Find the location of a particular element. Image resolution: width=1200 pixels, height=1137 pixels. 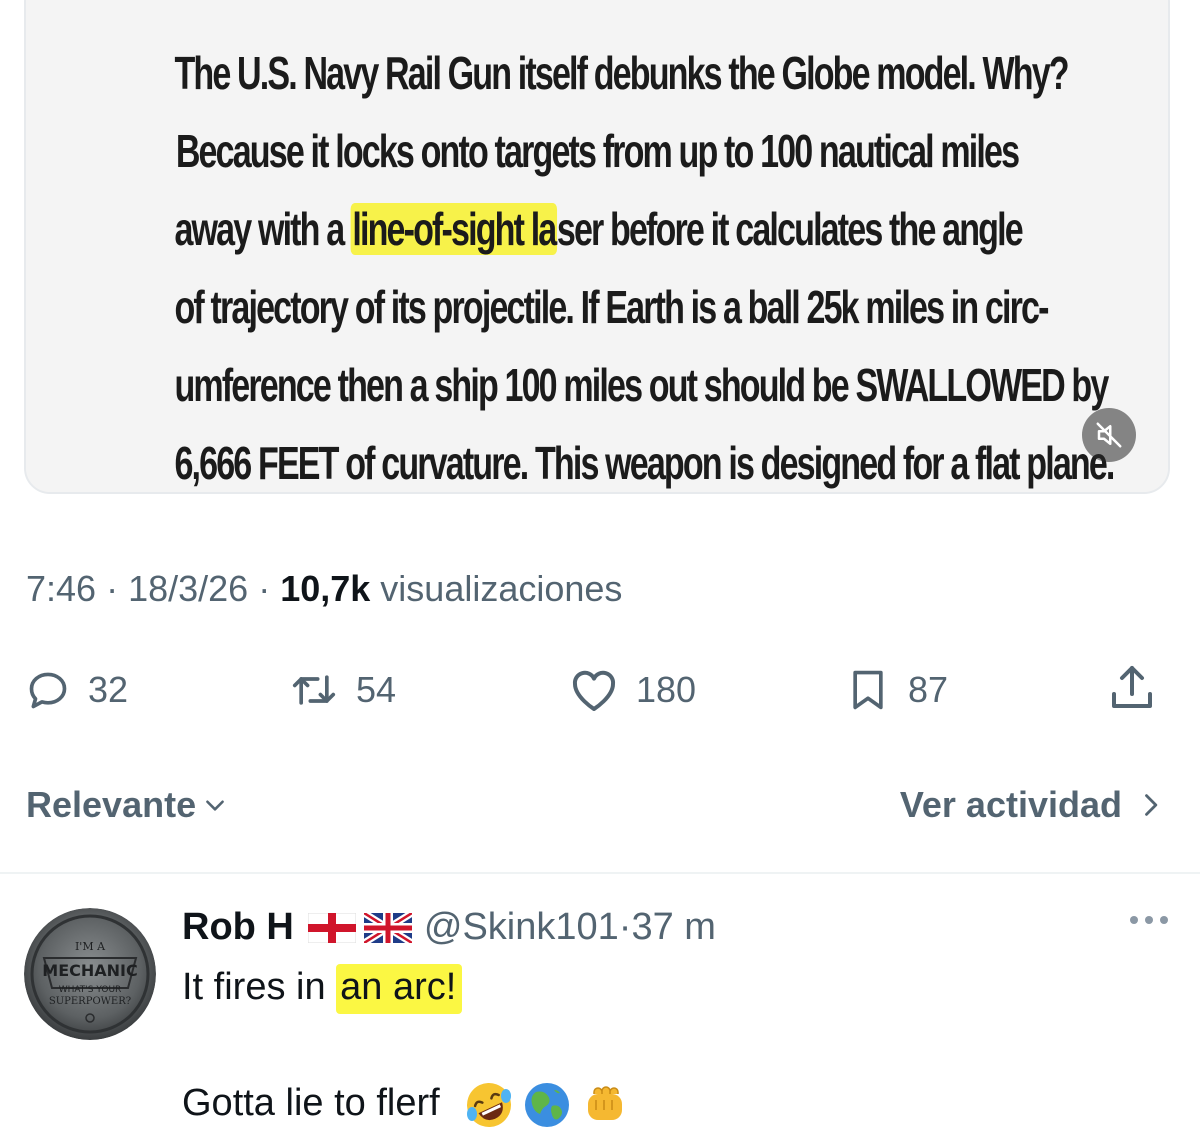

avatar-text-line-2: MECHANIC is located at coordinates (89, 970).